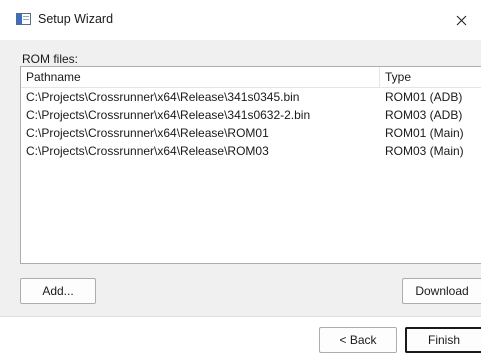 This screenshot has width=481, height=362. Describe the element at coordinates (424, 133) in the screenshot. I see `cell-type: ROM01 (Main)` at that location.